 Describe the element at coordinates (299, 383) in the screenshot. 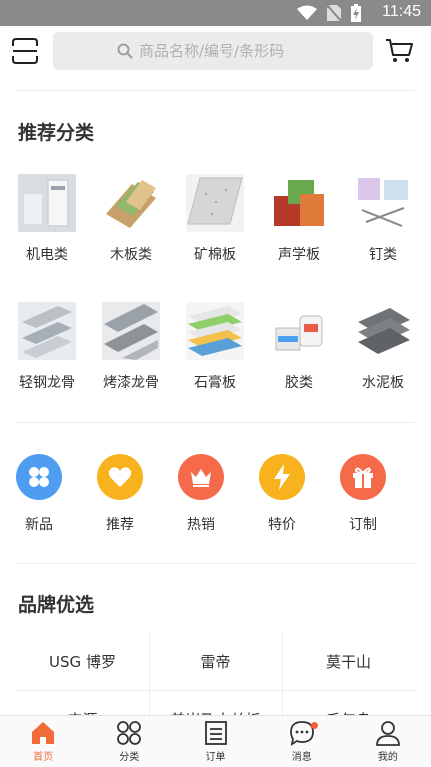

I see `category-label: 胶类` at that location.